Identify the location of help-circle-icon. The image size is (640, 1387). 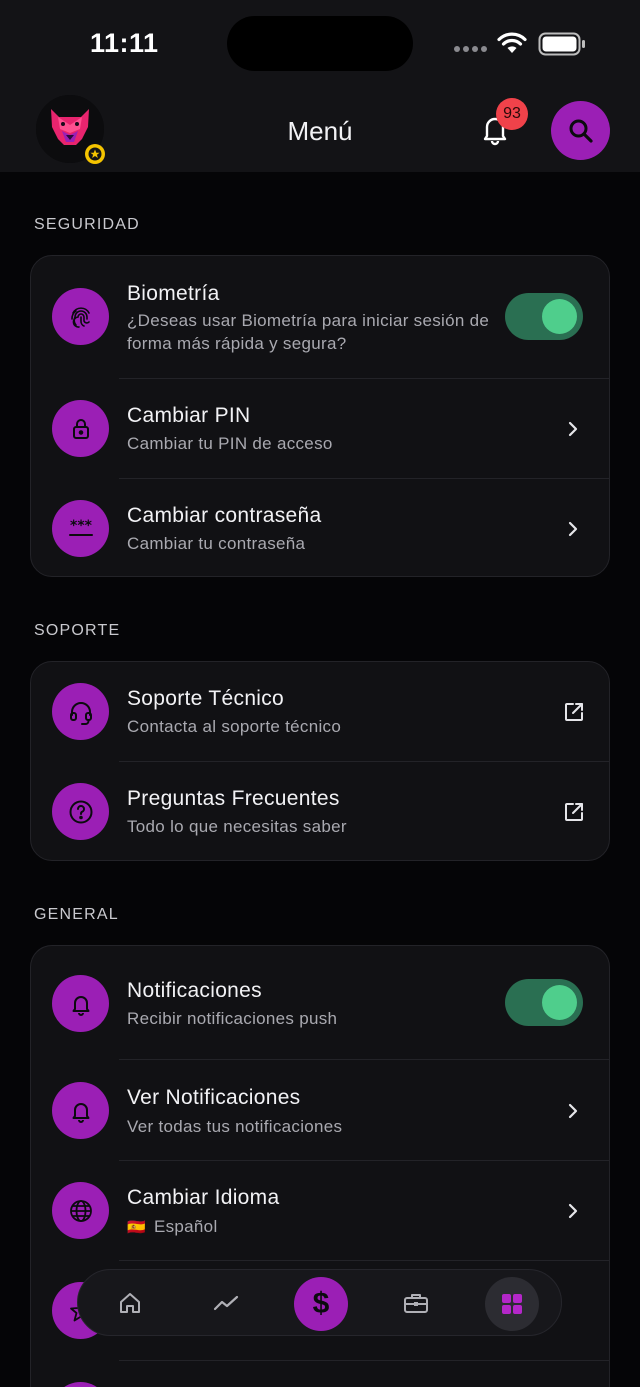
(80, 811).